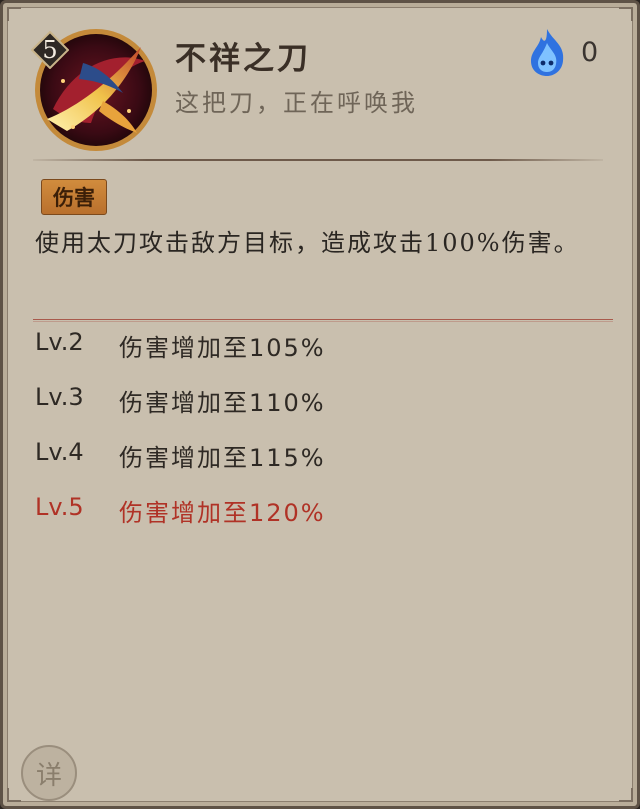 The image size is (640, 809). I want to click on skill-subtitle: 这把刀，正在呼唤我, so click(296, 103).